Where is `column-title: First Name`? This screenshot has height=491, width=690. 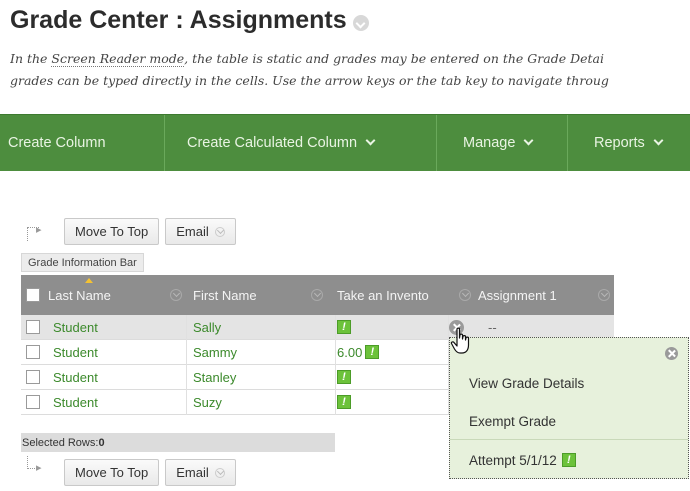
column-title: First Name is located at coordinates (225, 295).